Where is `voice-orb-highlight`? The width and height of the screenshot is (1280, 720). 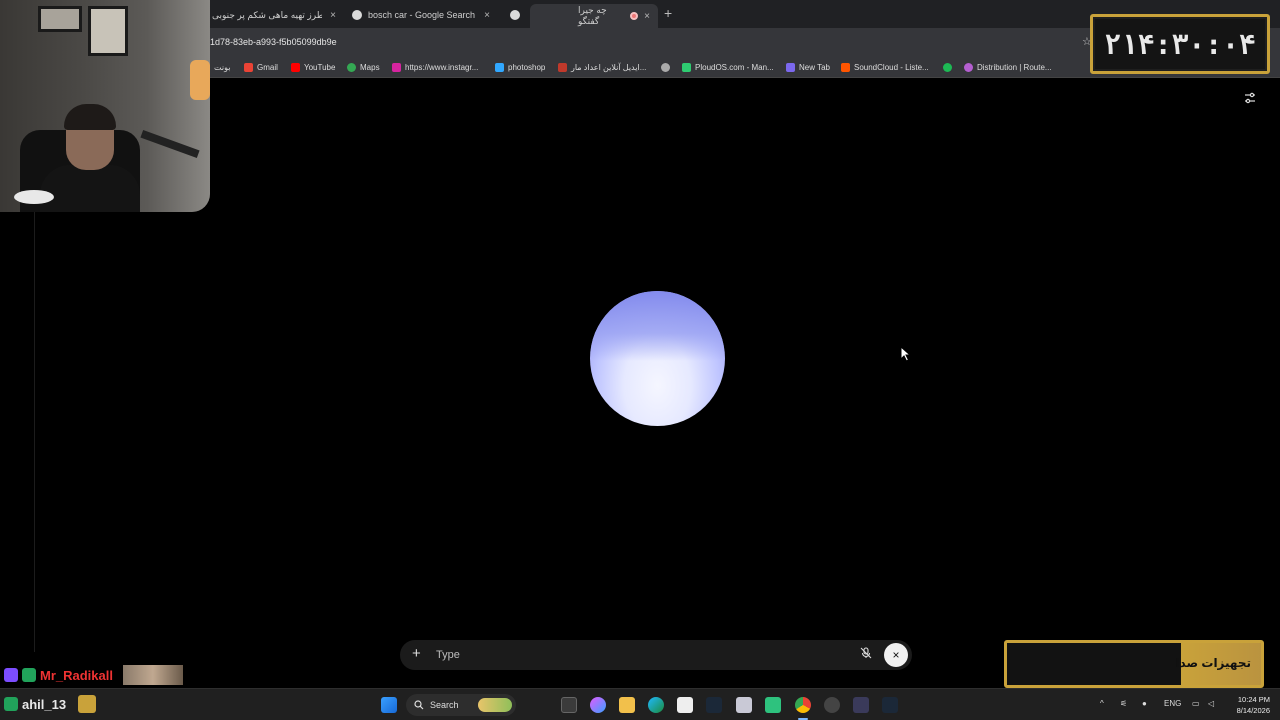
voice-orb-highlight is located at coordinates (657, 326).